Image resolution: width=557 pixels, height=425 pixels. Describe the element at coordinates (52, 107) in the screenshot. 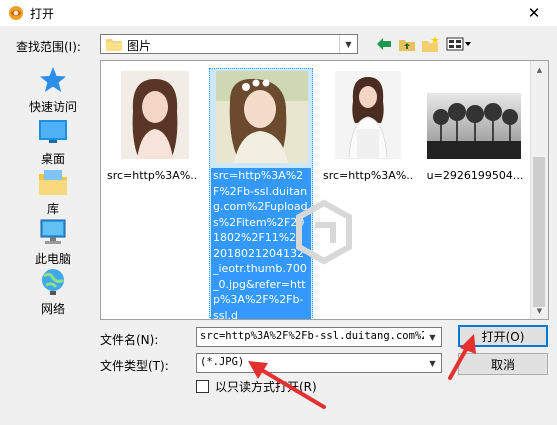

I see `place-label: 快速访问` at that location.